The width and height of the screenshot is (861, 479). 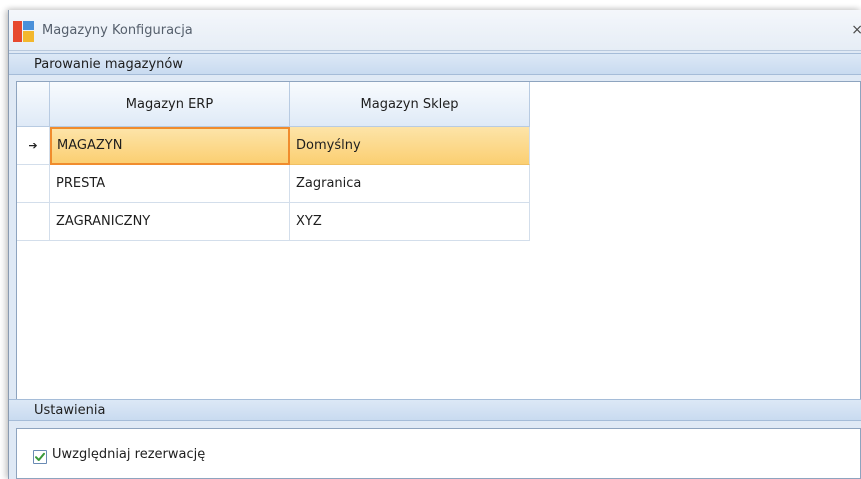 I want to click on cell-erp: PRESTA, so click(x=170, y=184).